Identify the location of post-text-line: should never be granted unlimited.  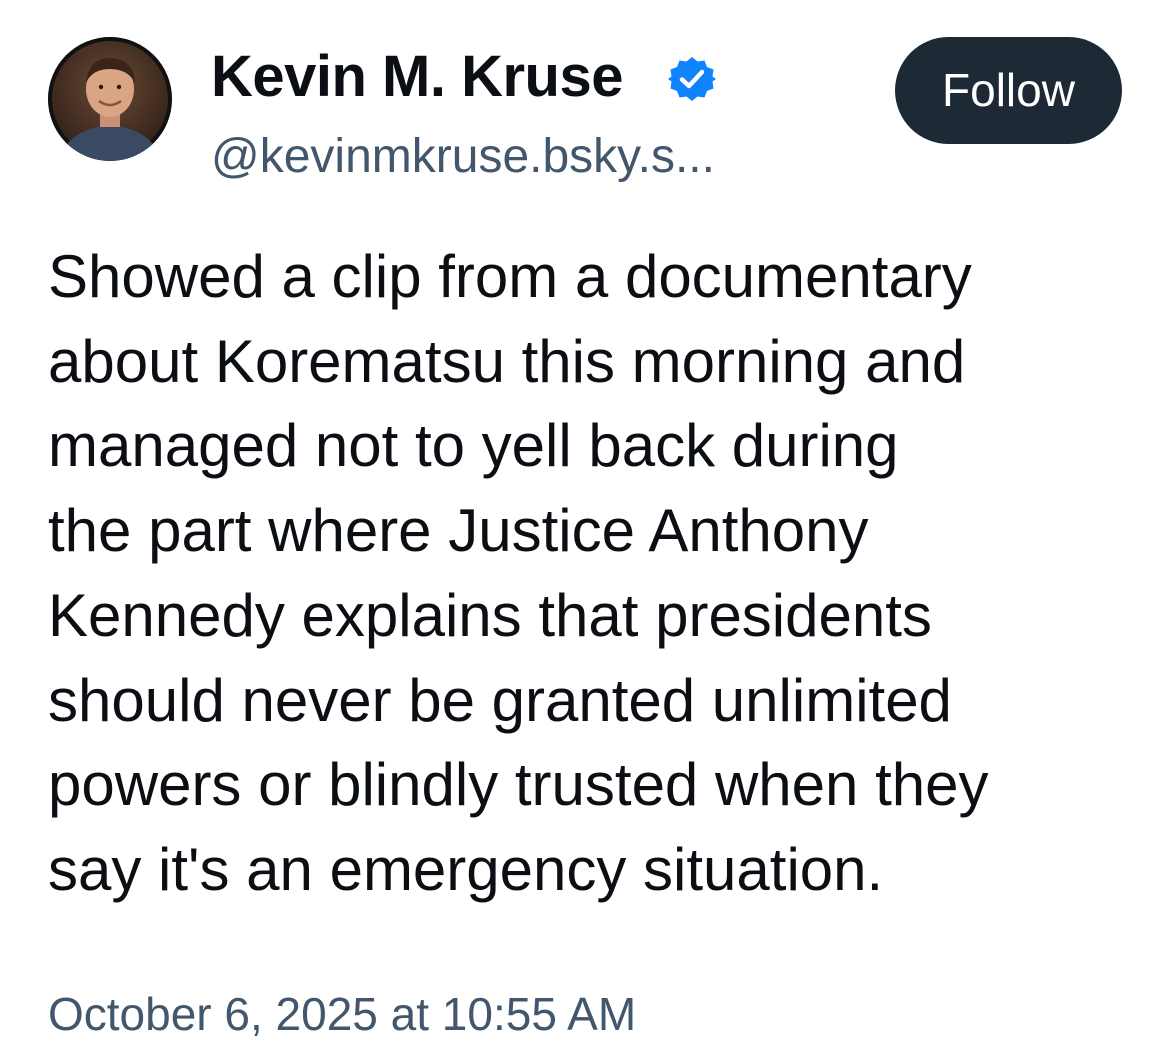
(500, 700).